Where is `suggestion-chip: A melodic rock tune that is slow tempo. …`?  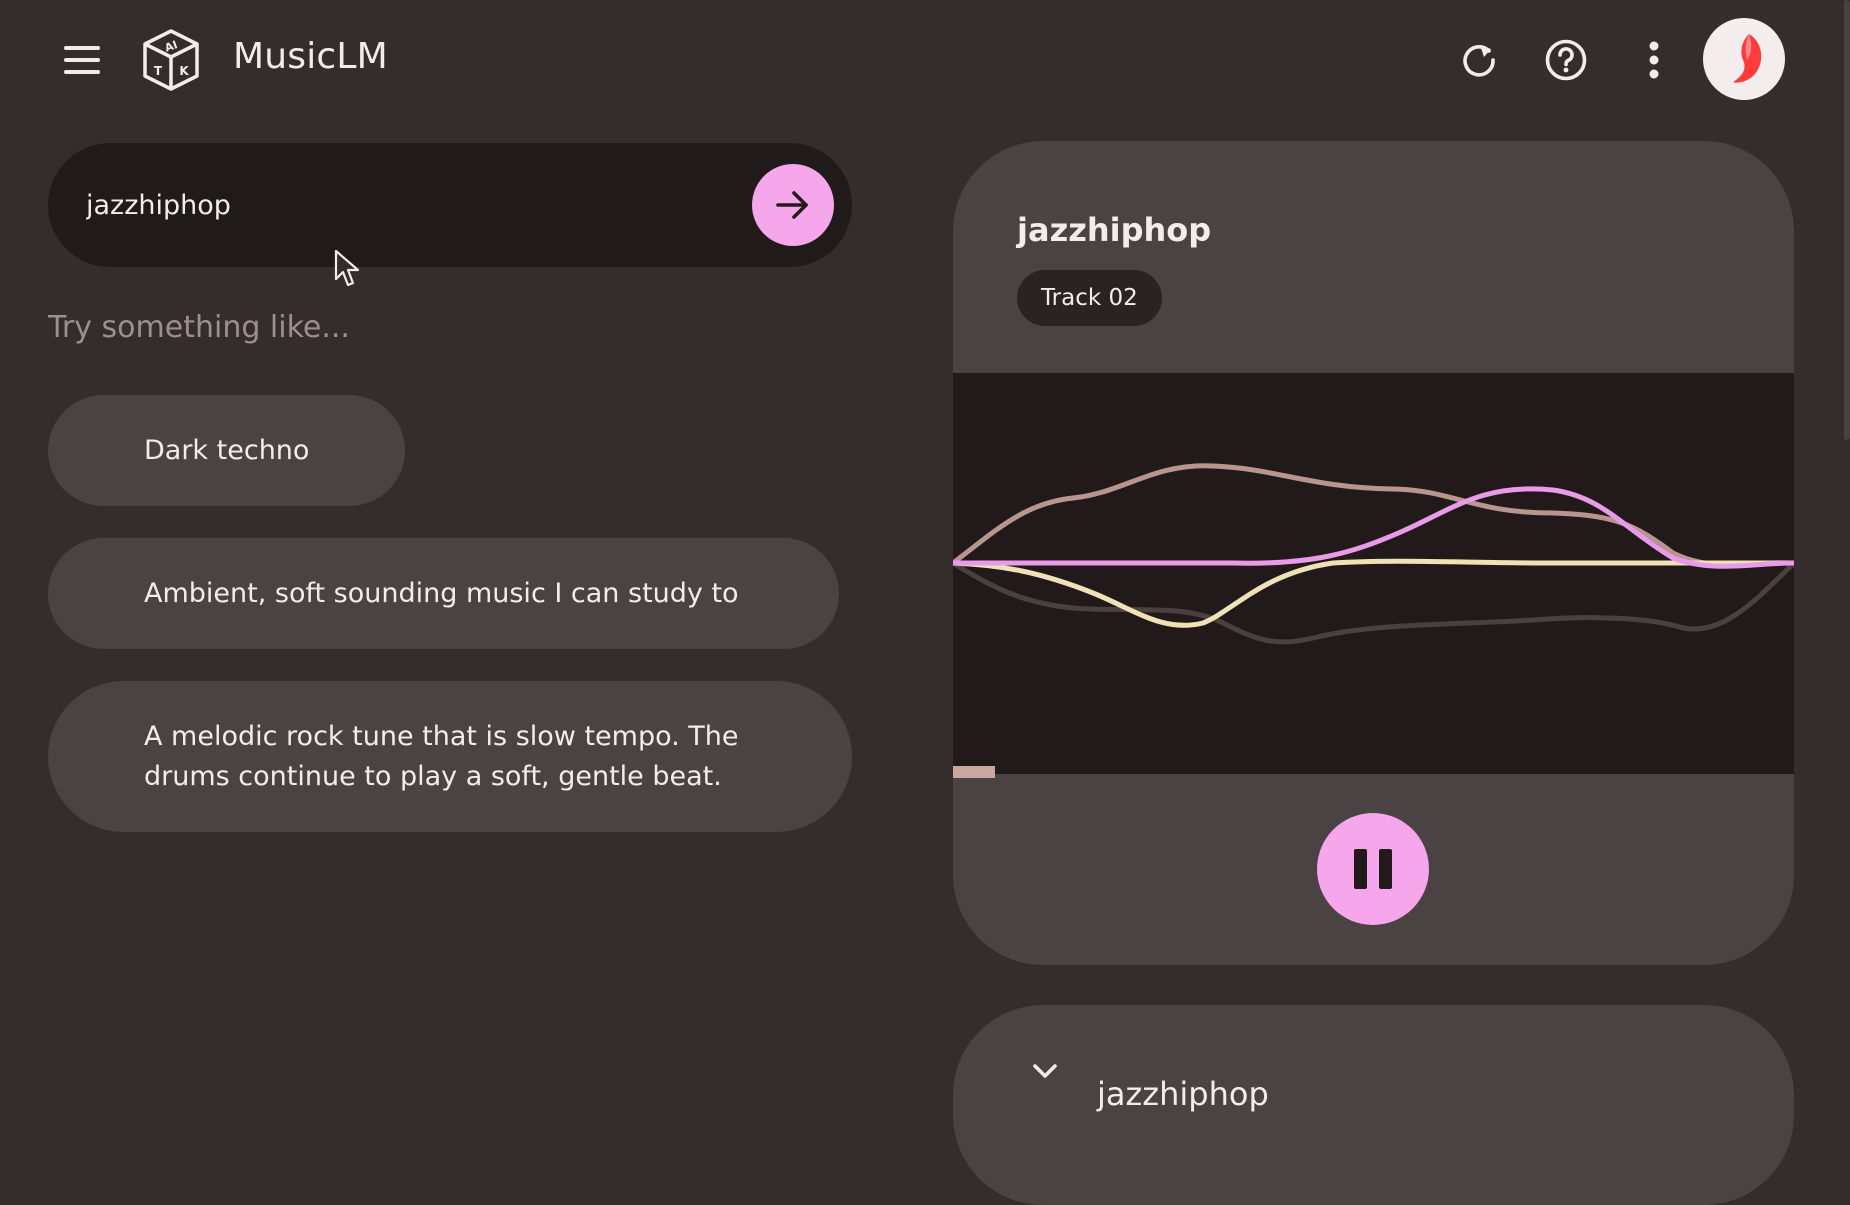
suggestion-chip: A melodic rock tune that is slow tempo. … is located at coordinates (450, 756).